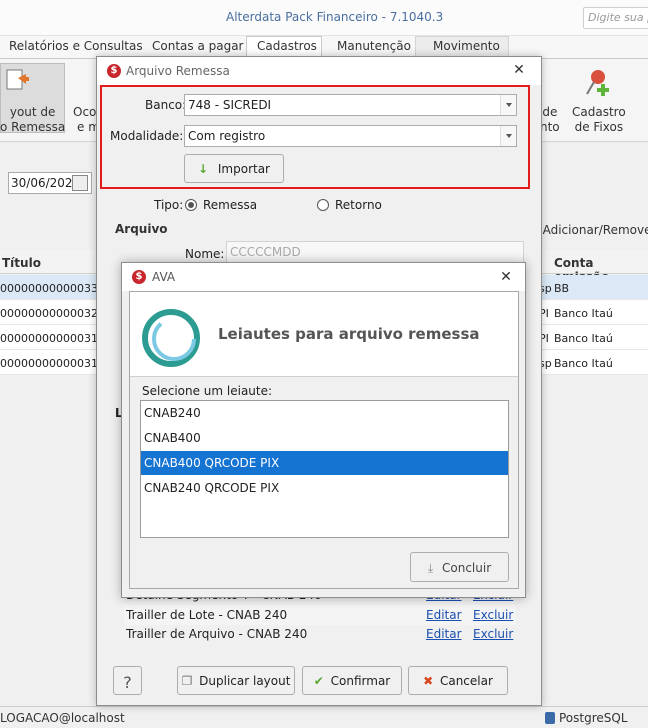 The width and height of the screenshot is (648, 728). I want to click on cell-titulo: 000000000000339, so click(52, 288).